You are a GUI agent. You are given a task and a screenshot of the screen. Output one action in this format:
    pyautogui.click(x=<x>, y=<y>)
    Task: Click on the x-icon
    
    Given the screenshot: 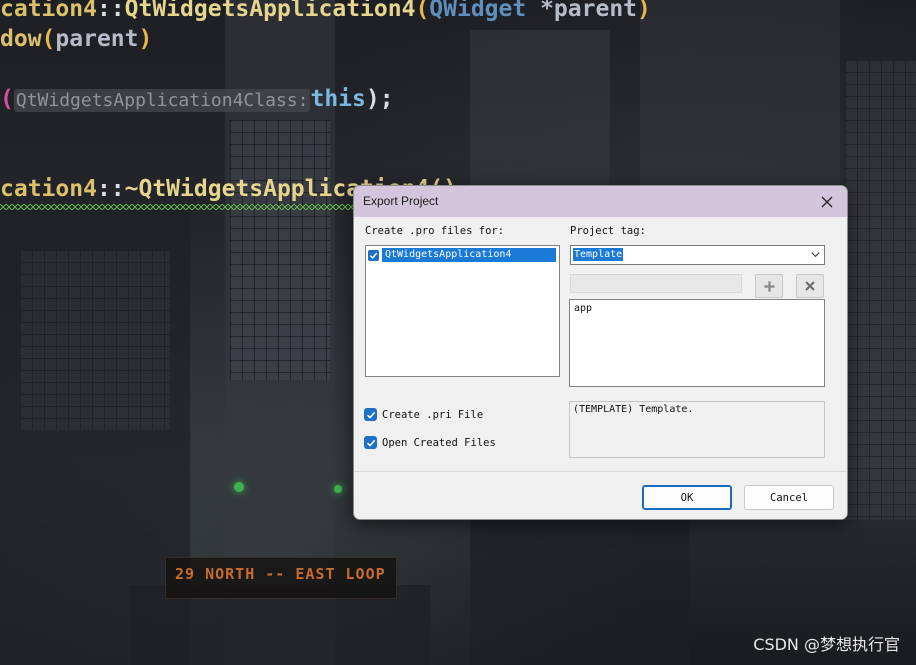 What is the action you would take?
    pyautogui.click(x=810, y=286)
    